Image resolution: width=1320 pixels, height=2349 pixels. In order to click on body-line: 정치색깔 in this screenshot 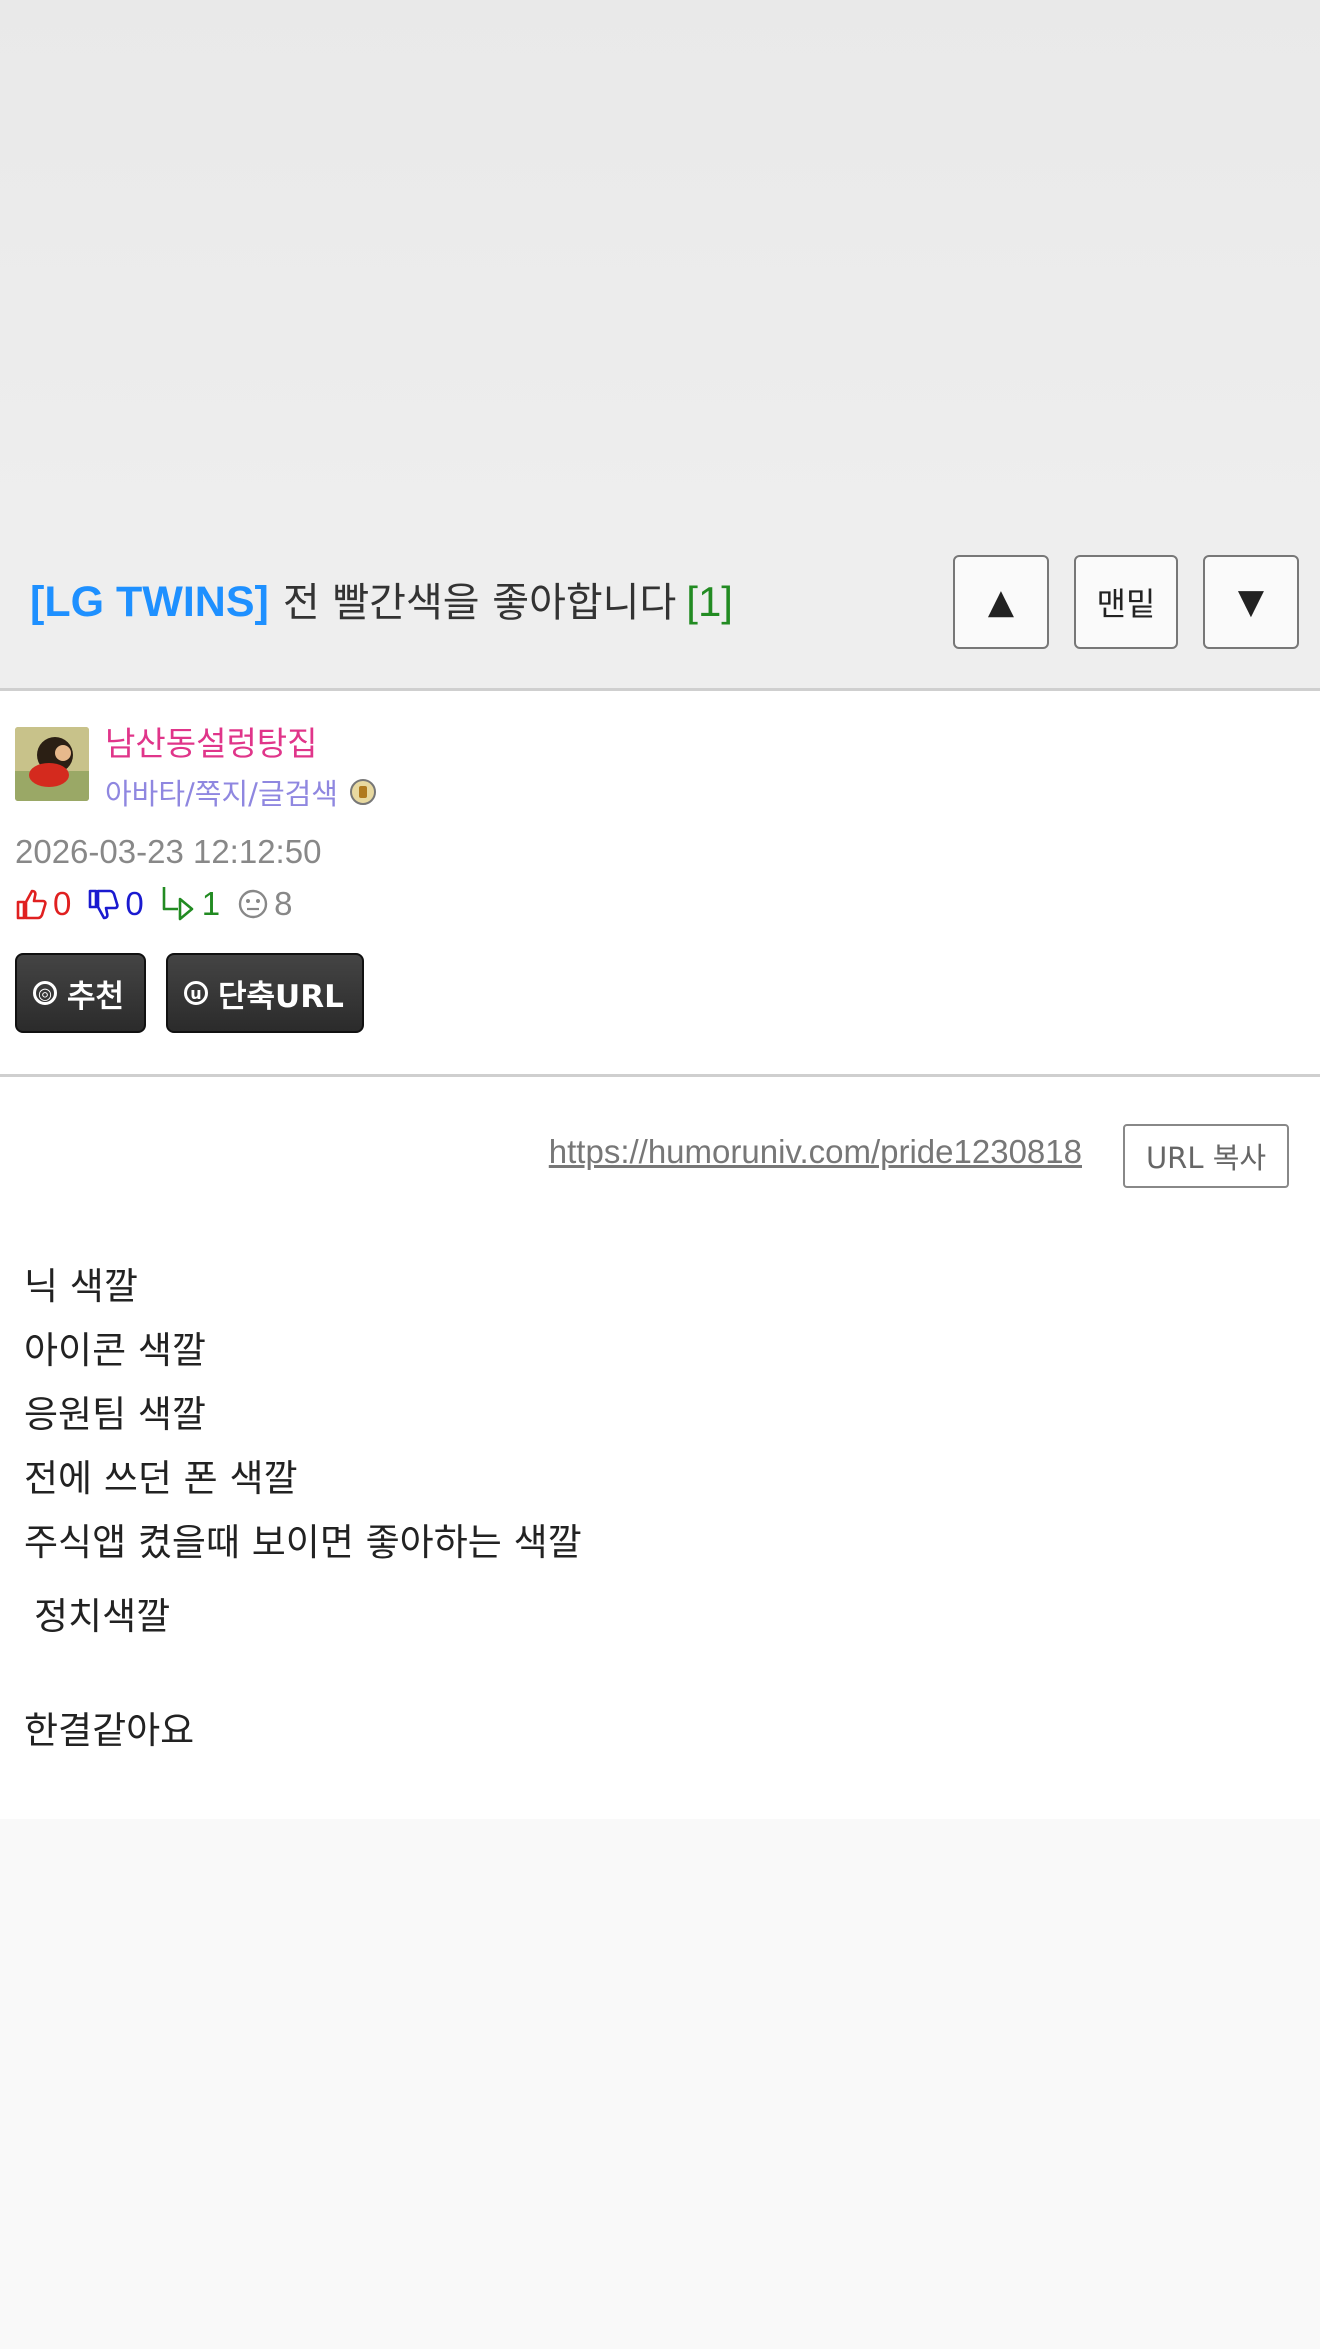, I will do `click(102, 1616)`.